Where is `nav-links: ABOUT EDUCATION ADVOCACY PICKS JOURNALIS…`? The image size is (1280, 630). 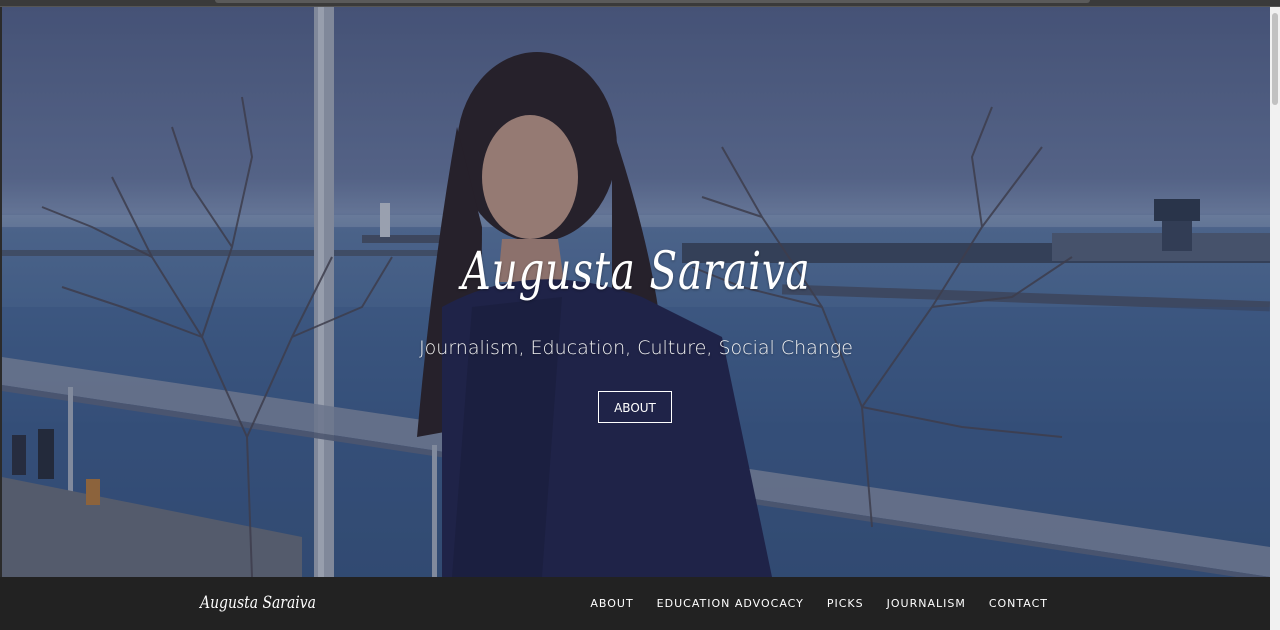 nav-links: ABOUT EDUCATION ADVOCACY PICKS JOURNALIS… is located at coordinates (819, 603).